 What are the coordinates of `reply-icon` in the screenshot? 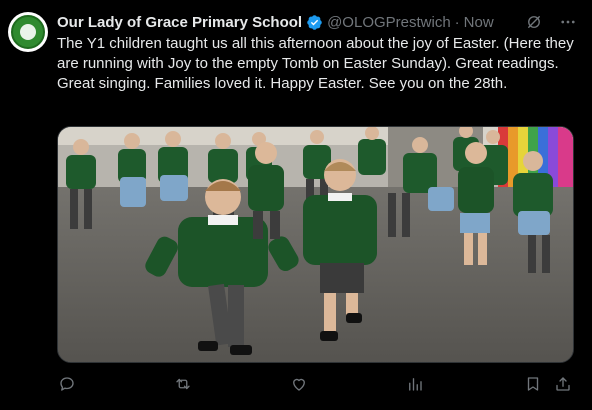 It's located at (67, 384).